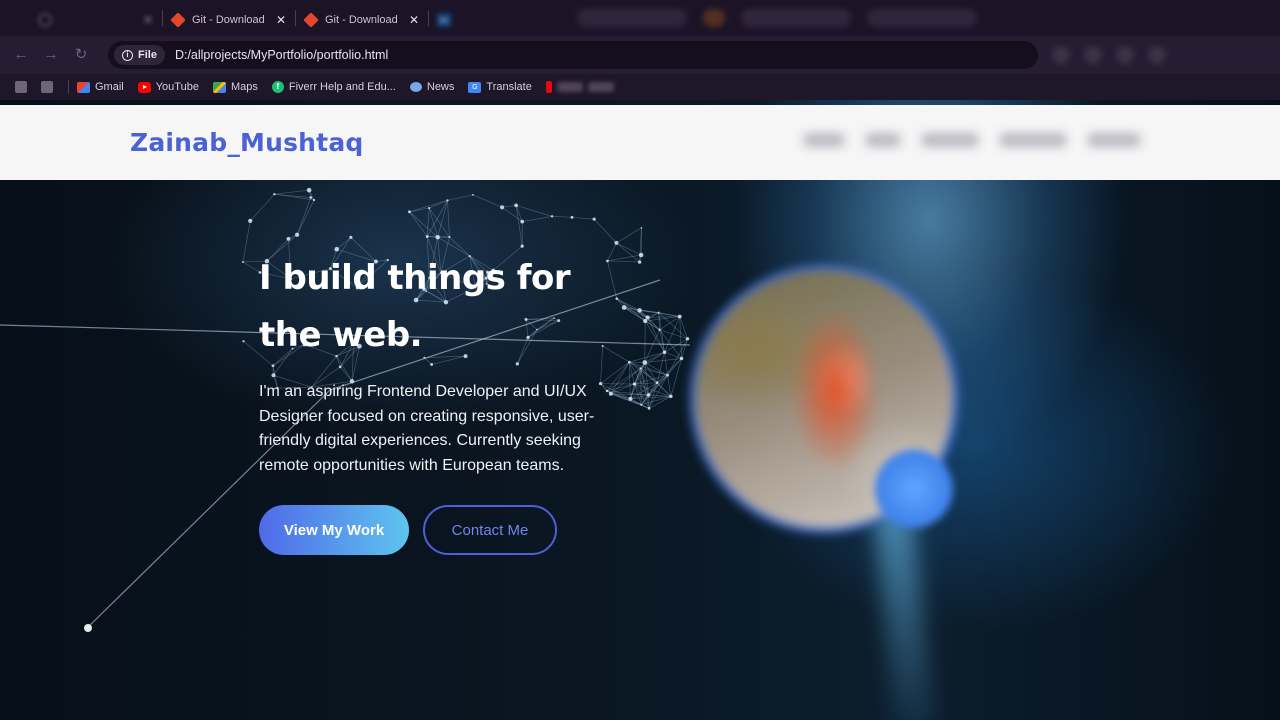 This screenshot has width=1280, height=720. What do you see at coordinates (247, 142) in the screenshot?
I see `site-logo: Zainab_Mushtaq` at bounding box center [247, 142].